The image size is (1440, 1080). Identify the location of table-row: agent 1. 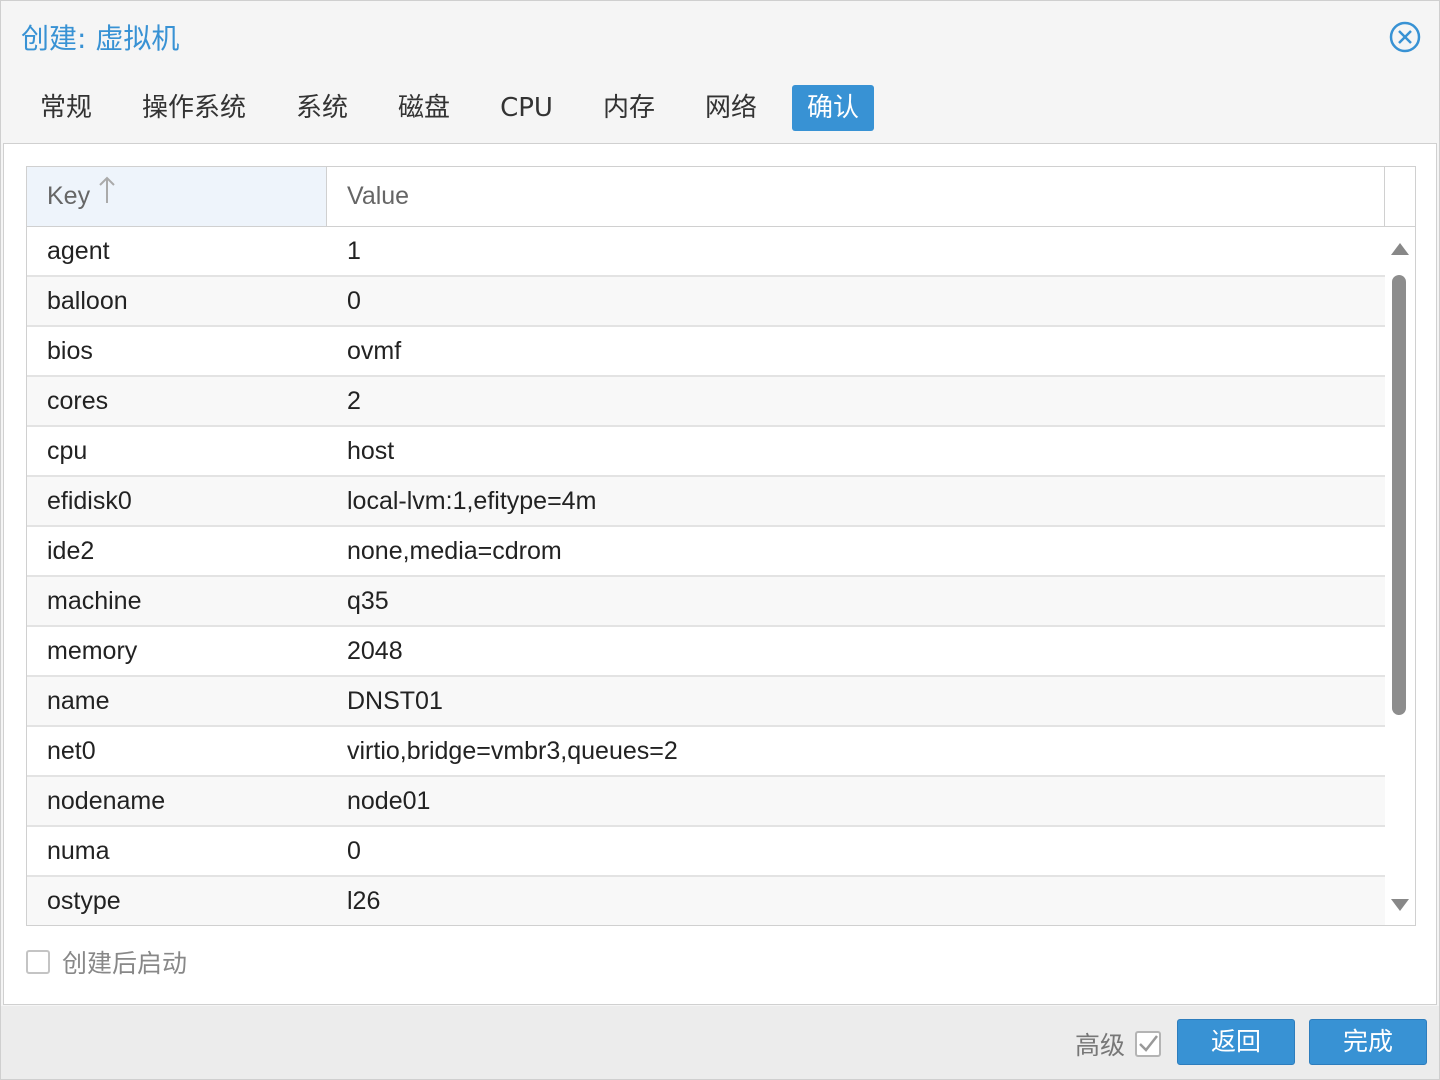
(706, 252).